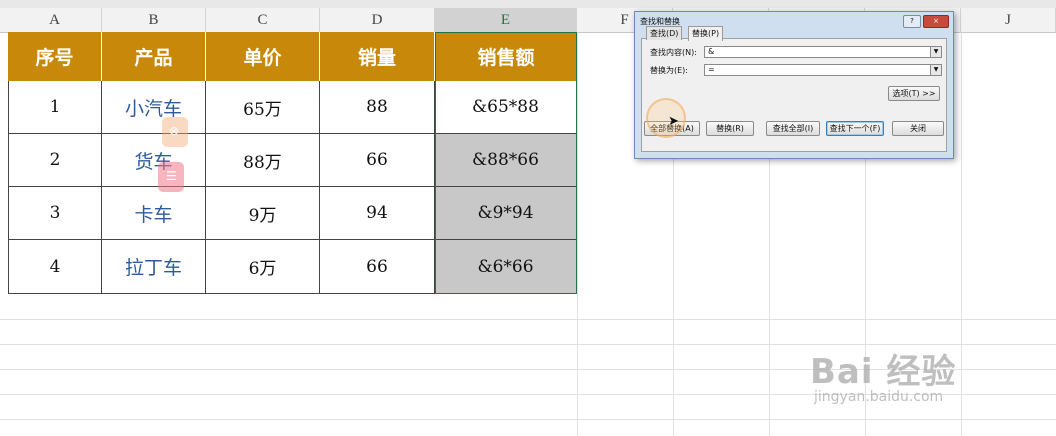  Describe the element at coordinates (711, 51) in the screenshot. I see `find-value: &` at that location.